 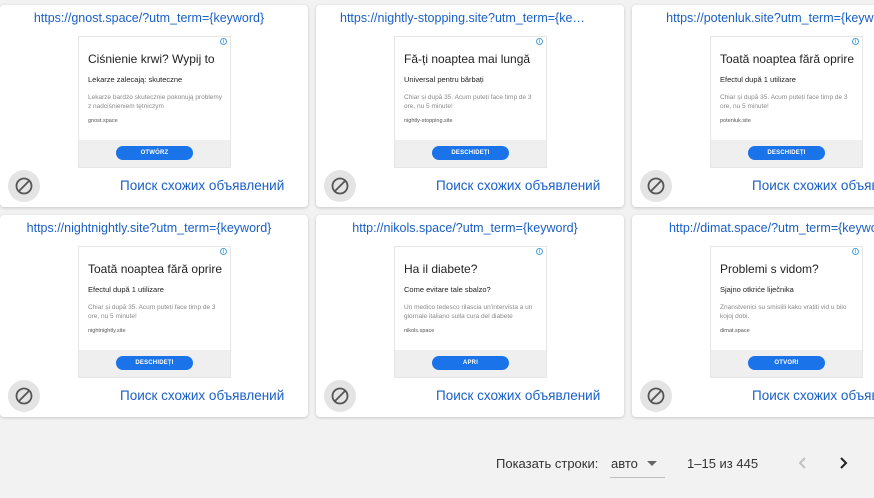 What do you see at coordinates (444, 79) in the screenshot?
I see `ad-subline: Universal pentru bărbați` at bounding box center [444, 79].